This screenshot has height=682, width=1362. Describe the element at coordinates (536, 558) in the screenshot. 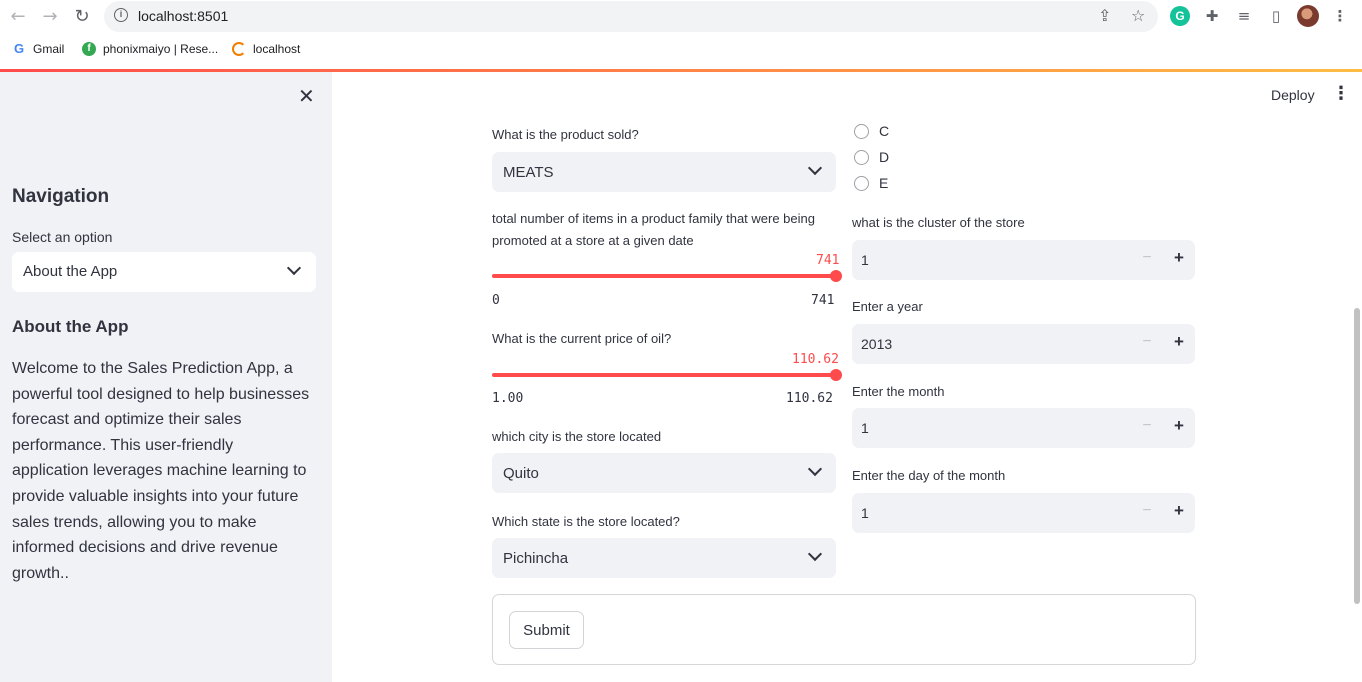

I see `state-select-value: Pichincha` at that location.